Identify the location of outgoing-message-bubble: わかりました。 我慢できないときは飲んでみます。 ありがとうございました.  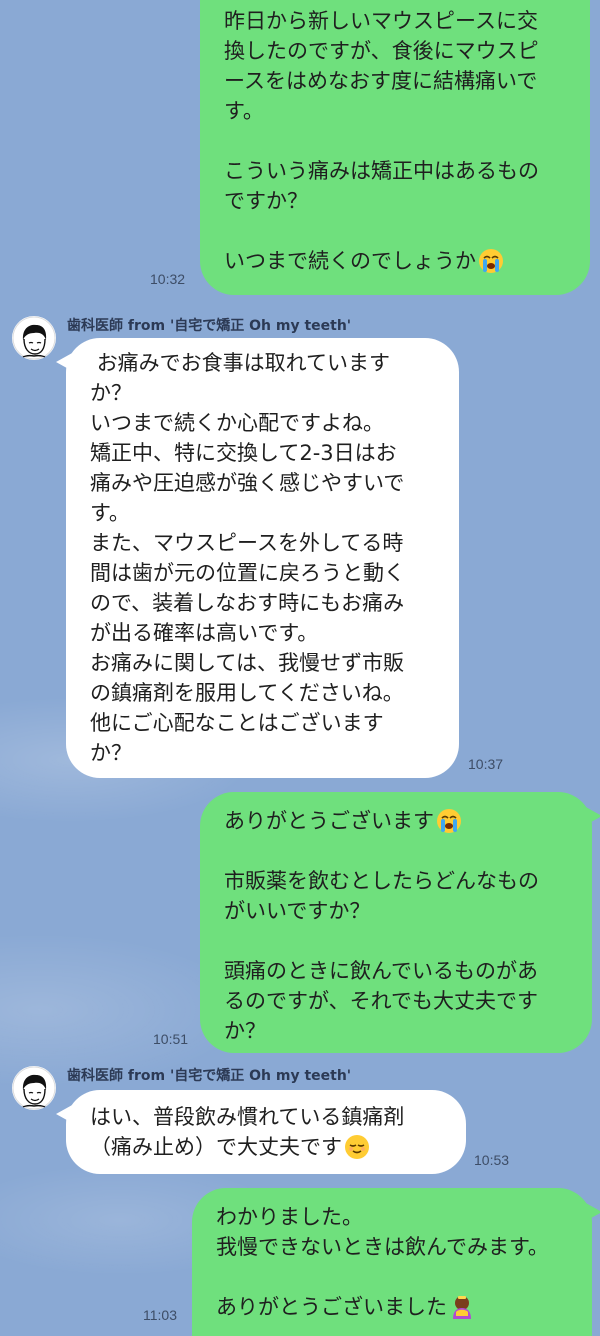
(396, 1262).